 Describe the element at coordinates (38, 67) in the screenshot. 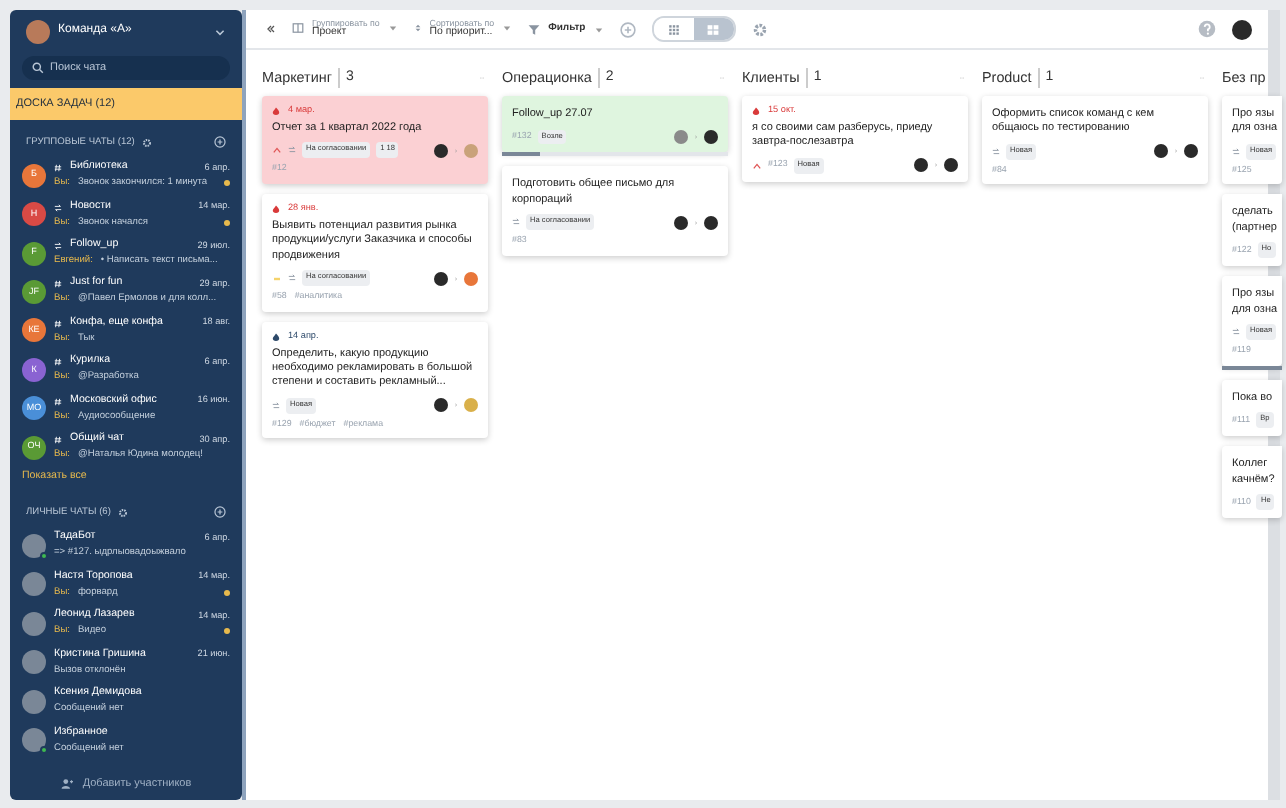

I see `search-icon` at that location.